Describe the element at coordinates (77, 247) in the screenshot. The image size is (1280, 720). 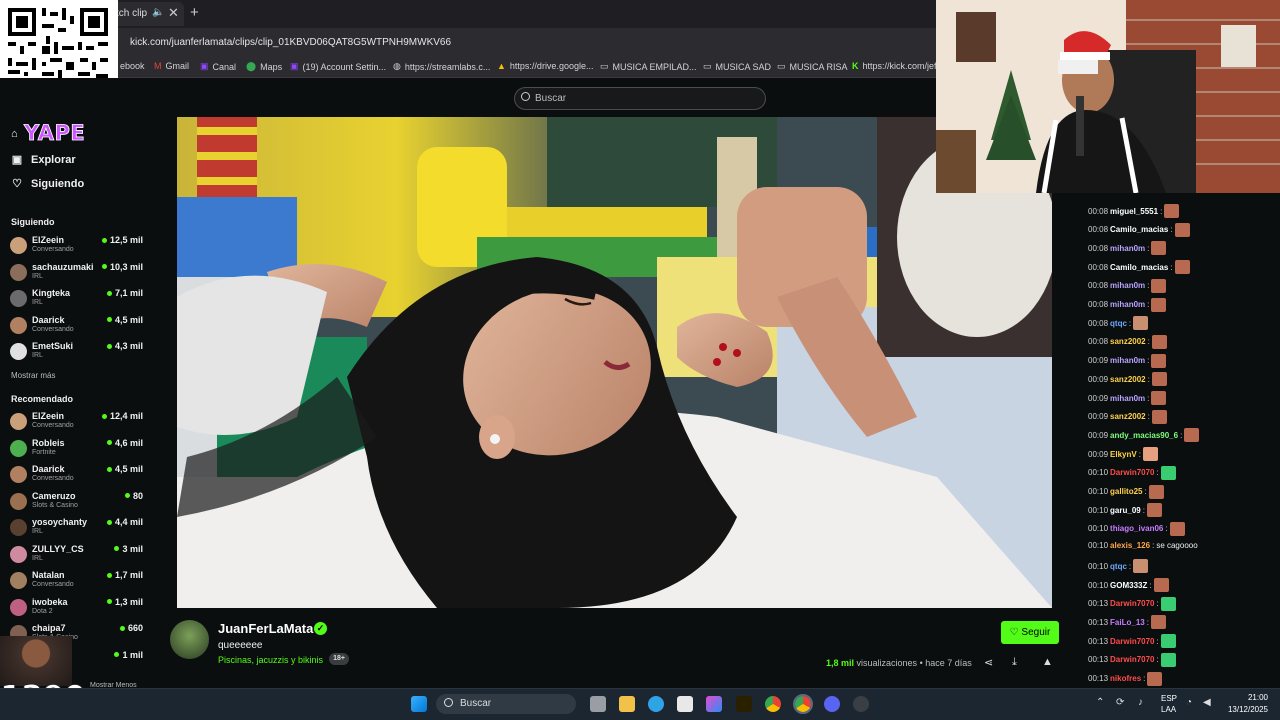
I see `sidebar-channel: ElZeein Conversando 12,5 mil` at that location.